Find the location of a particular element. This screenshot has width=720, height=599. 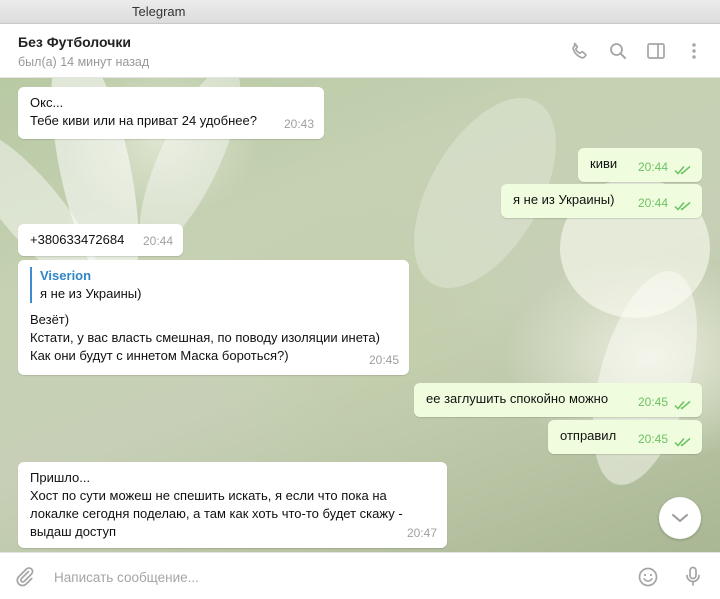

message-bubble-outgoing: ее заглушить спокойно можно 20:45 is located at coordinates (558, 400).